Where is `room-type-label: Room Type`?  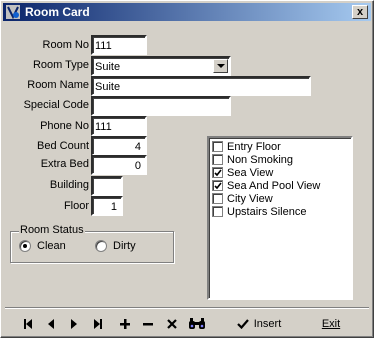
room-type-label: Room Type is located at coordinates (60, 65).